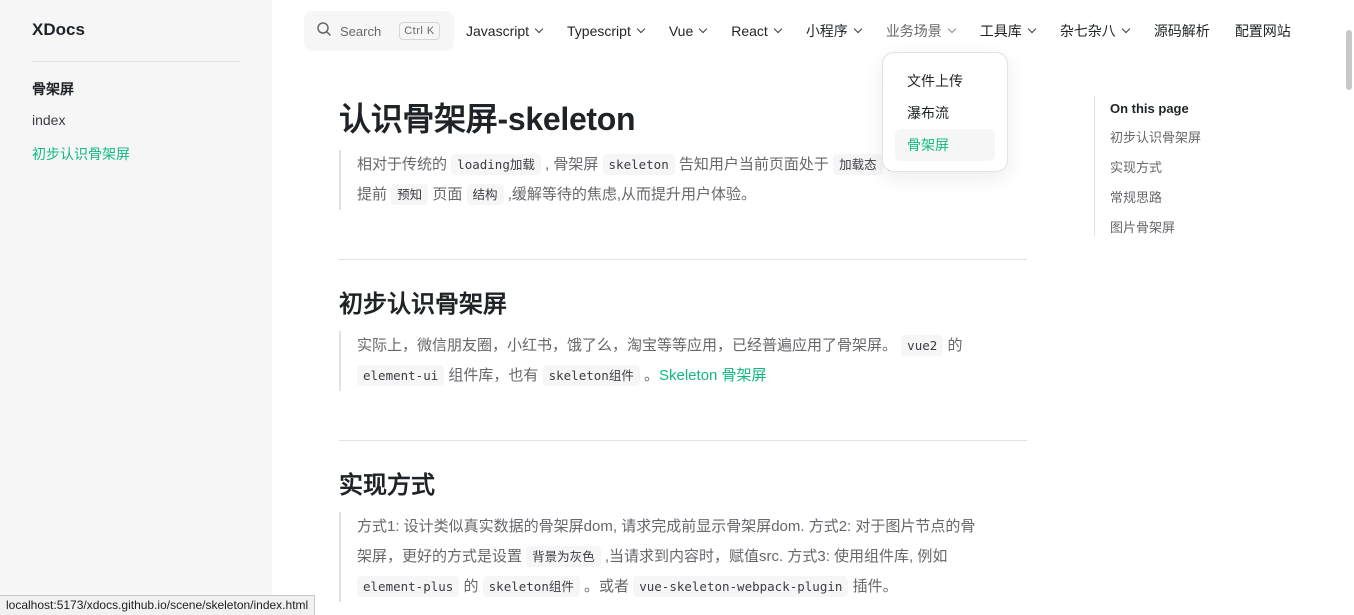 This screenshot has height=615, width=1354. Describe the element at coordinates (757, 31) in the screenshot. I see `nav-react: React` at that location.